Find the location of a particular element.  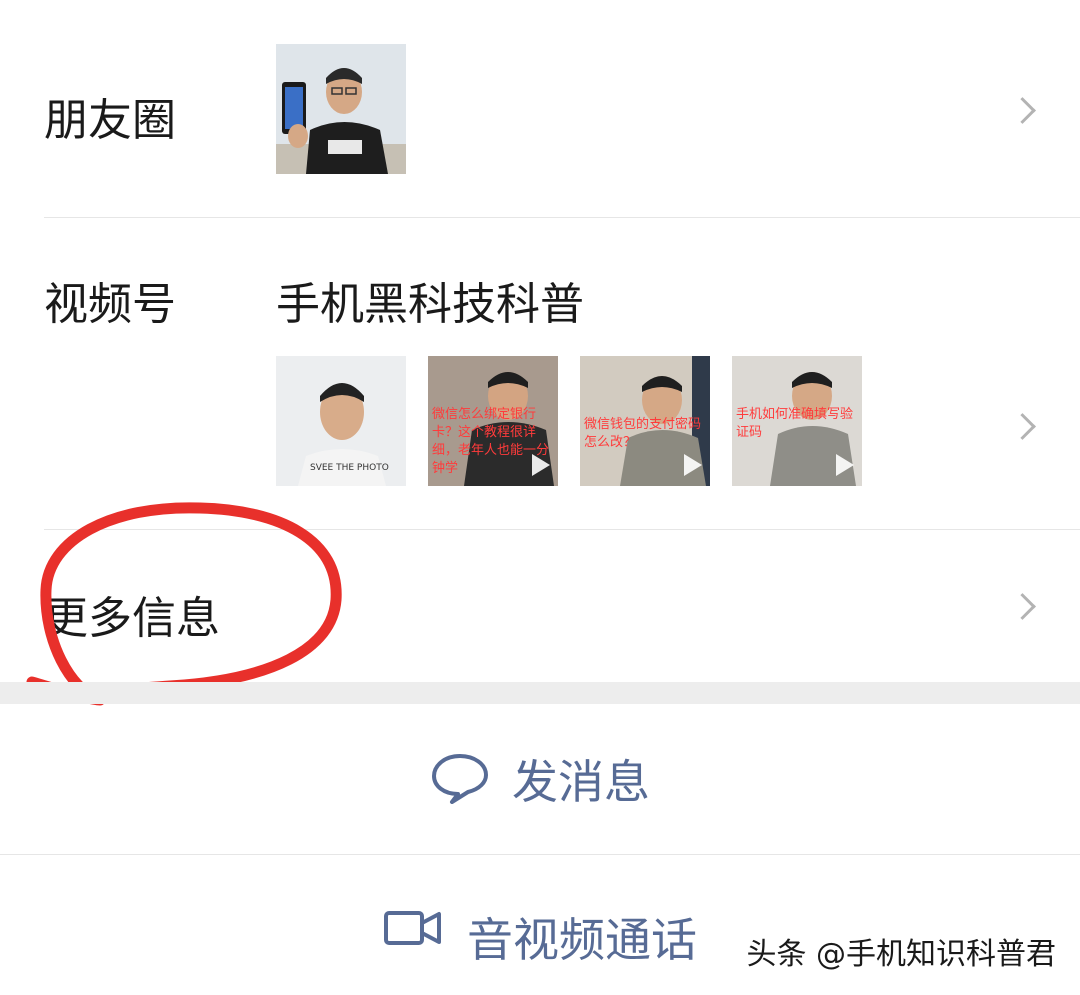

channels-label: 视频号 is located at coordinates (110, 304).